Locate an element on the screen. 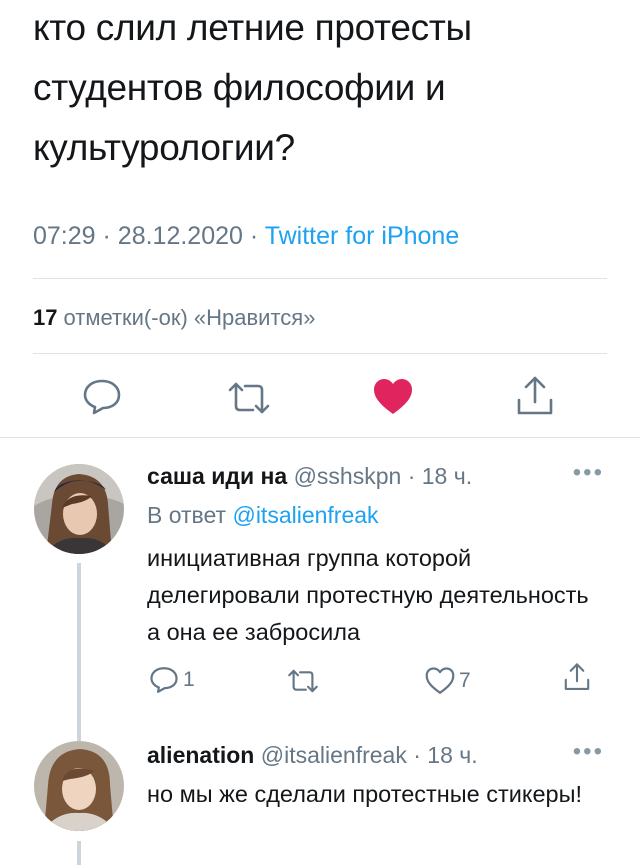  reply-context: В ответ @itsalienfreak is located at coordinates (263, 515).